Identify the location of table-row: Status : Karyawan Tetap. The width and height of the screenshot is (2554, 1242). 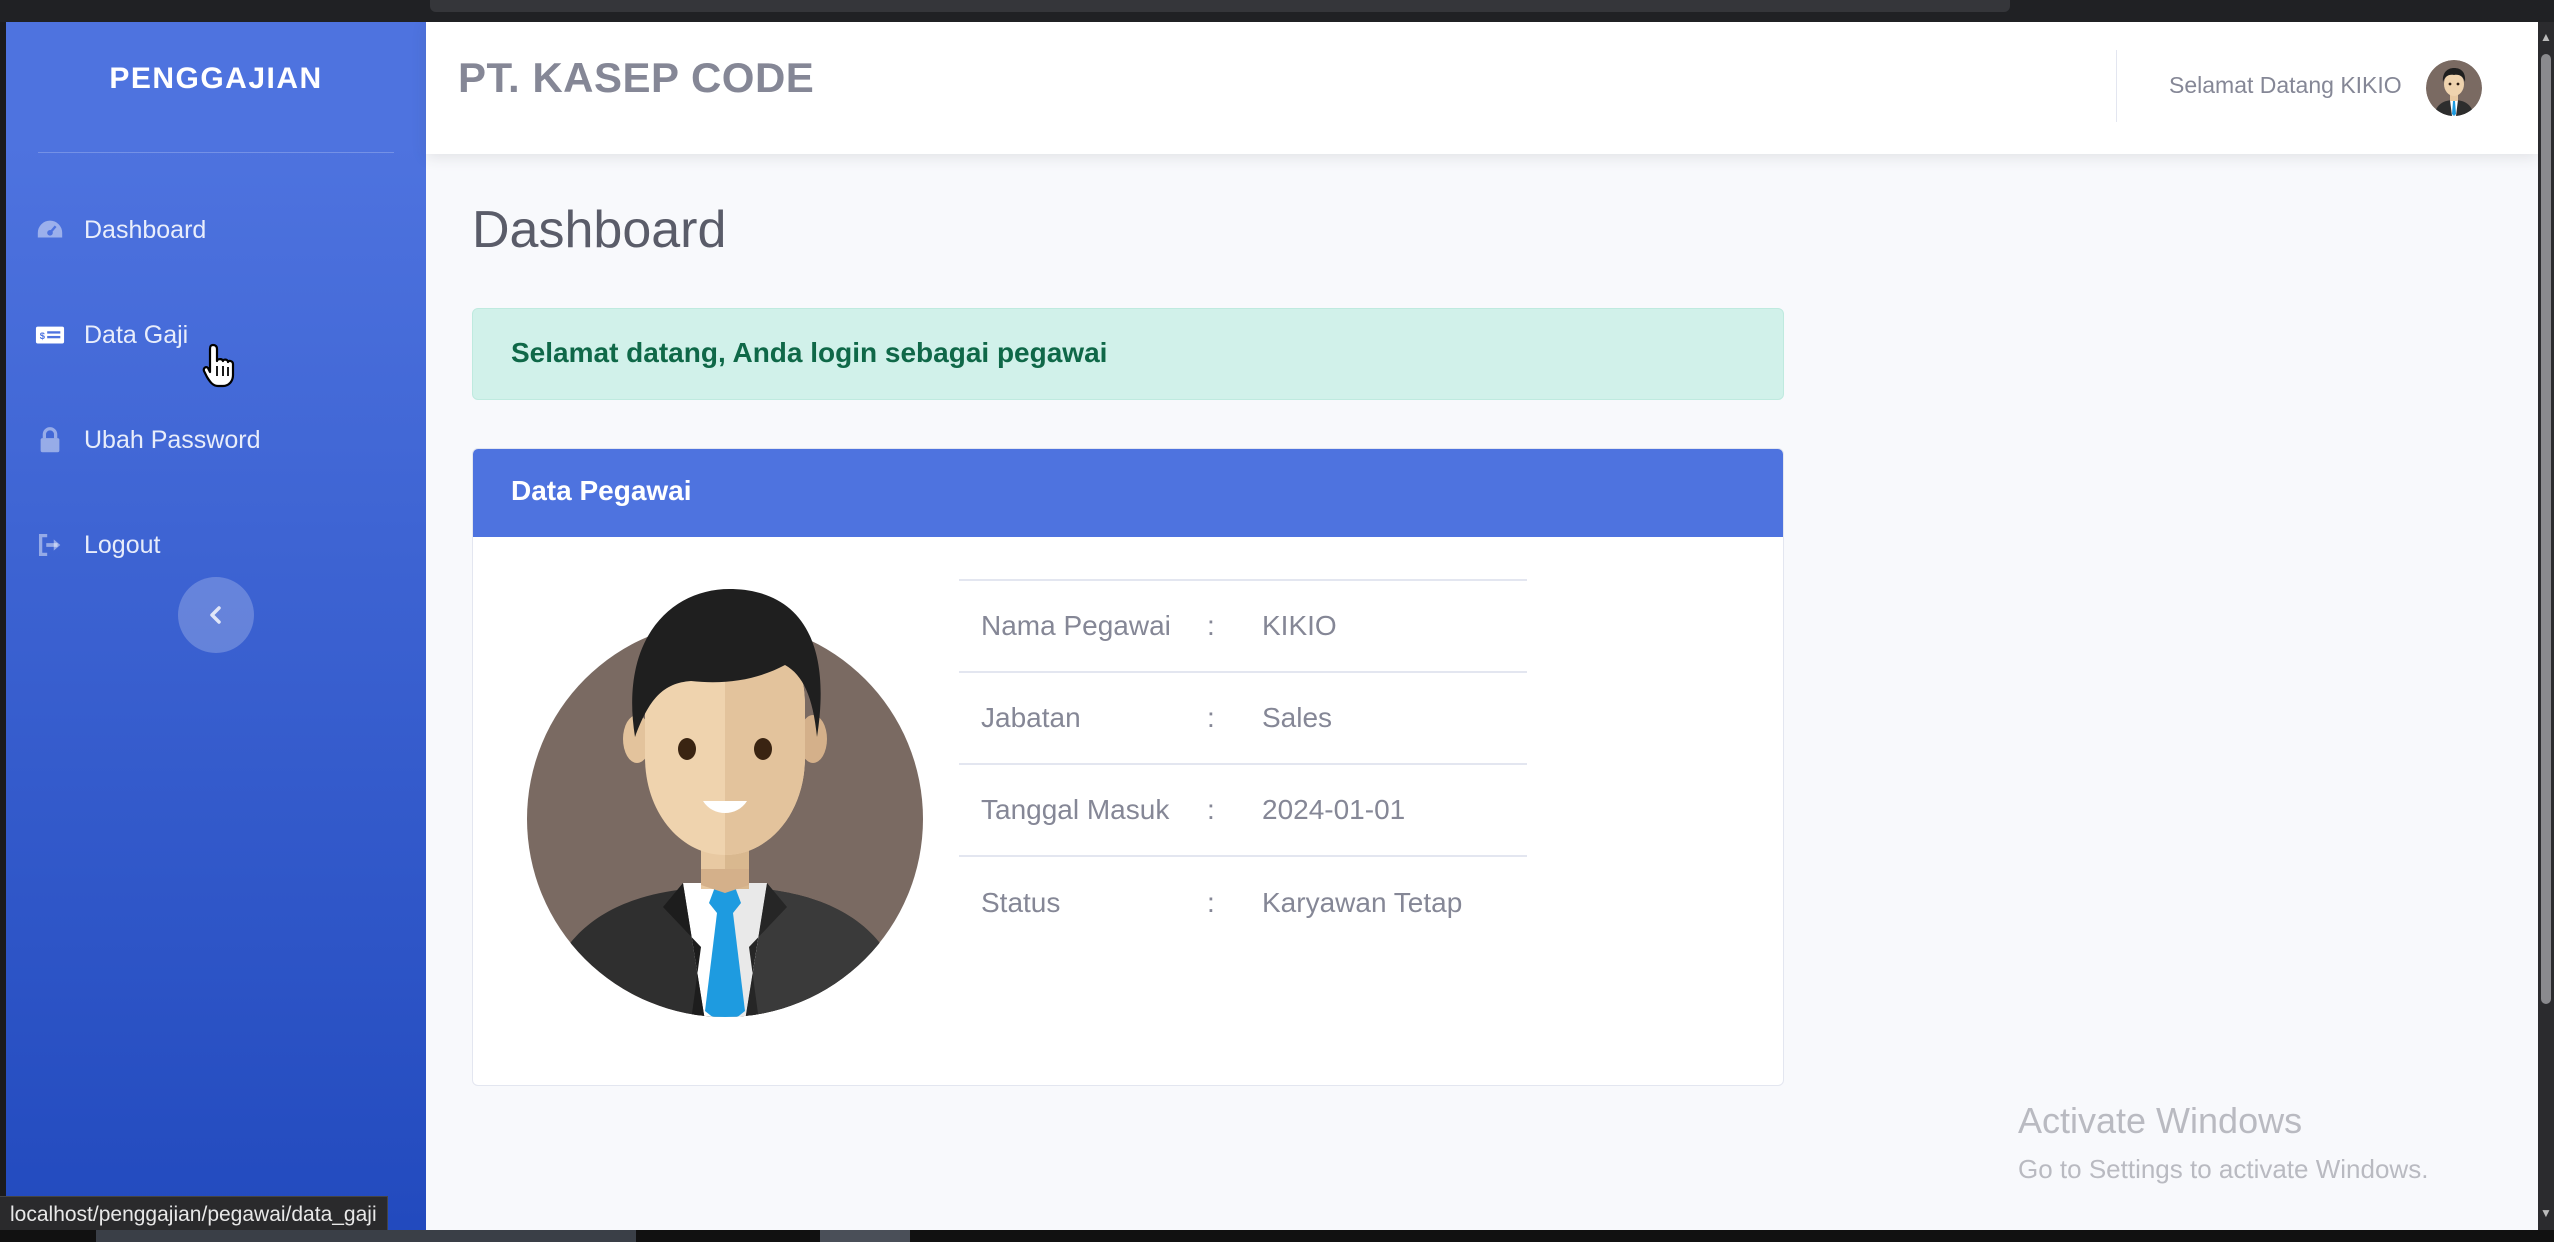
(1243, 901).